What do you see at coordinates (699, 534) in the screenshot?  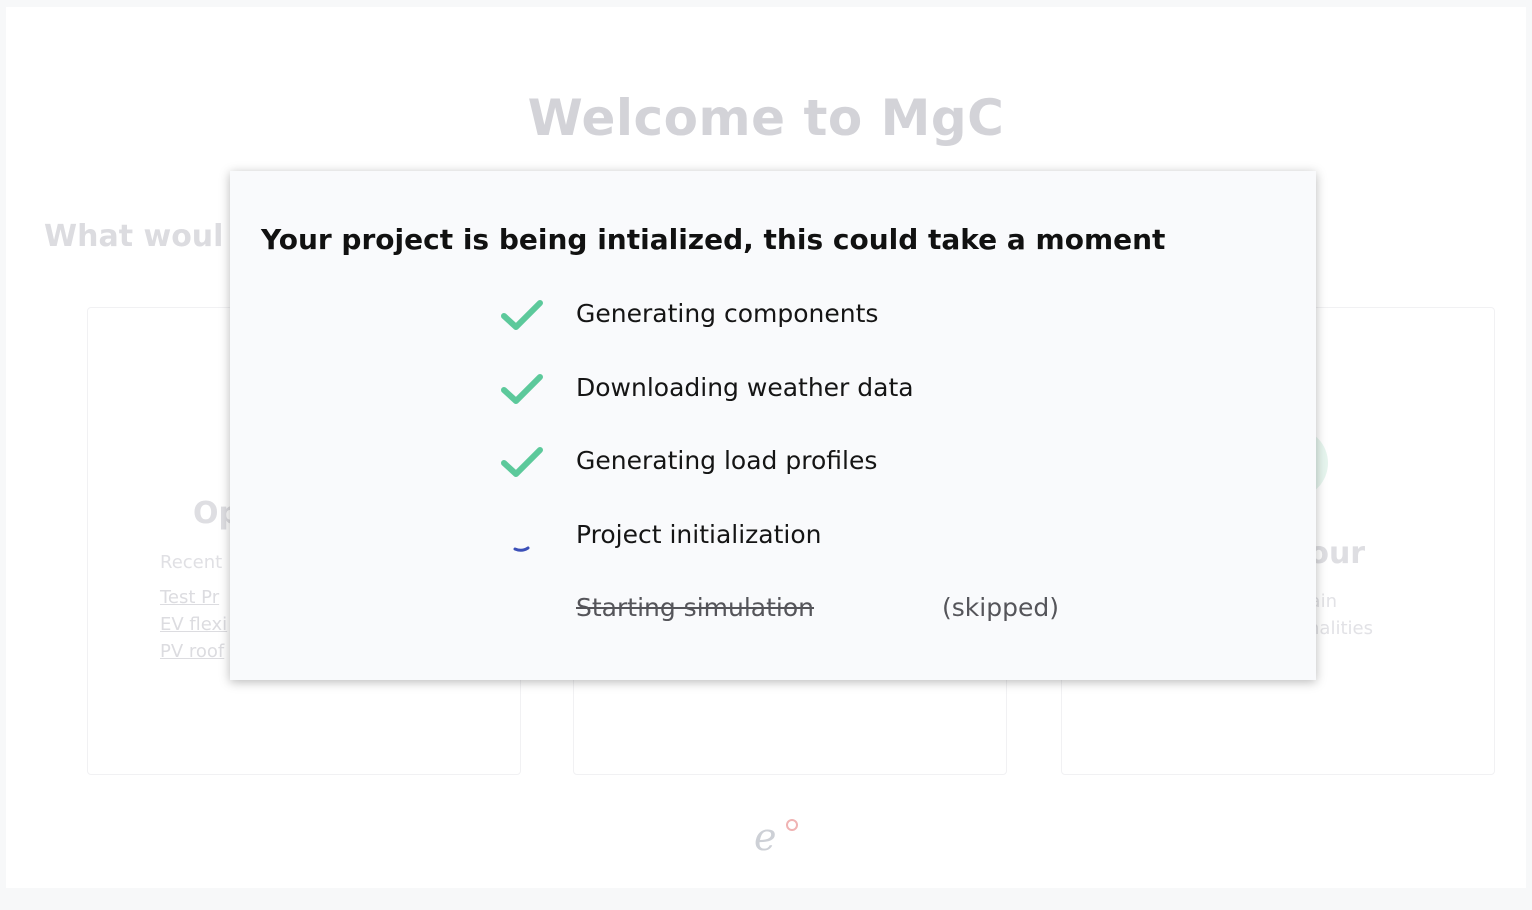 I see `step-label: Project initialization` at bounding box center [699, 534].